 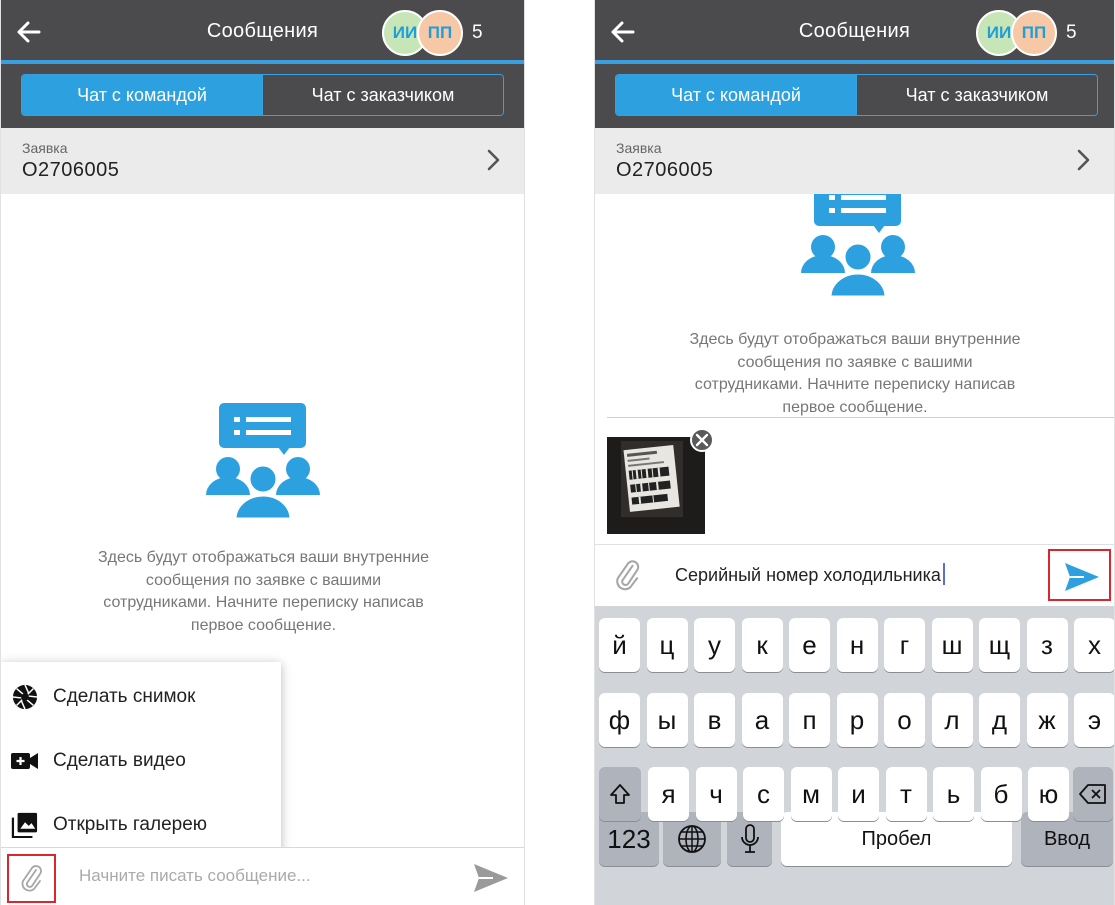 I want to click on send-button, so click(x=1079, y=575).